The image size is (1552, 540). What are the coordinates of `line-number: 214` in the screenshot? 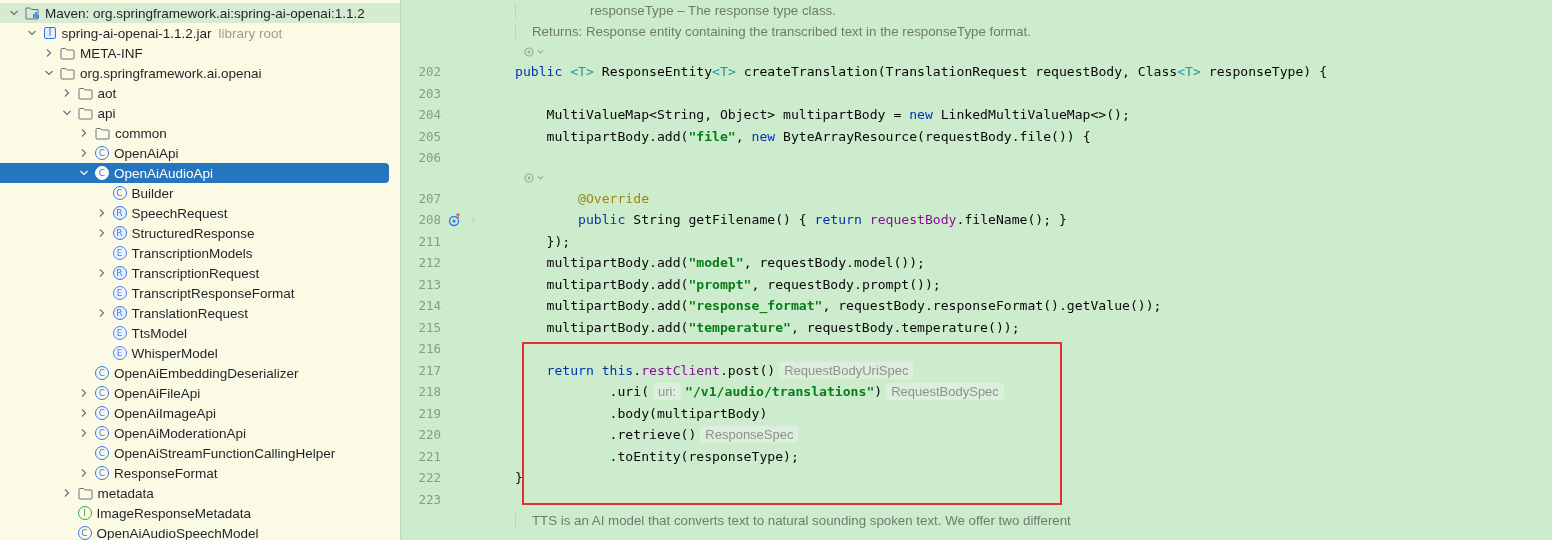 It's located at (429, 306).